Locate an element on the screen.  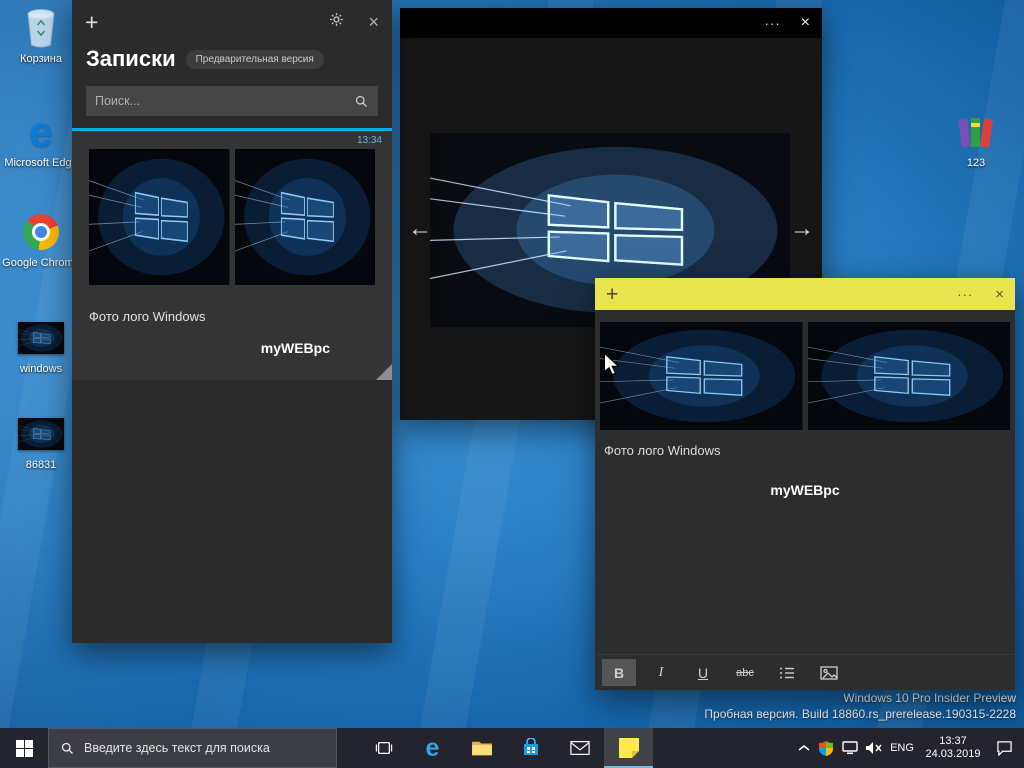
taskbar-file-explorer-button is located at coordinates (481, 748).